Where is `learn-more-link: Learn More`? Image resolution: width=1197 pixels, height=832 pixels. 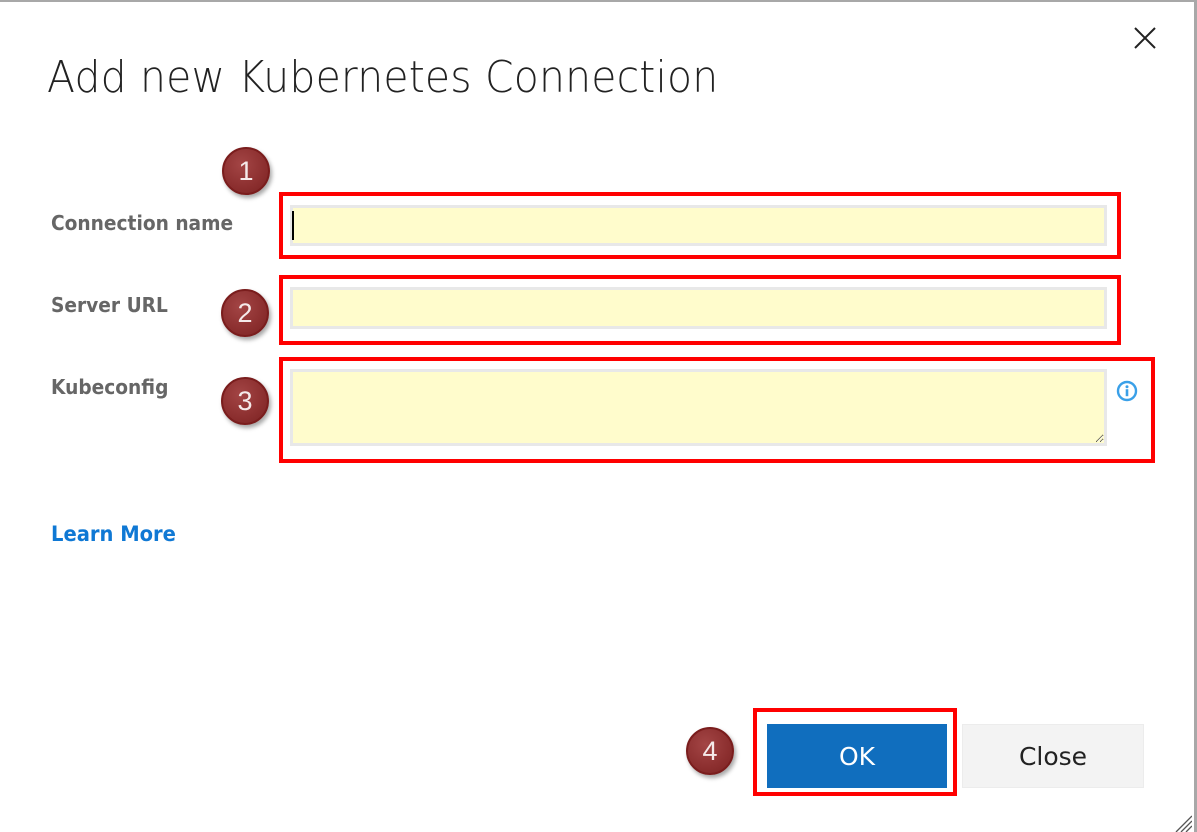 learn-more-link: Learn More is located at coordinates (113, 534).